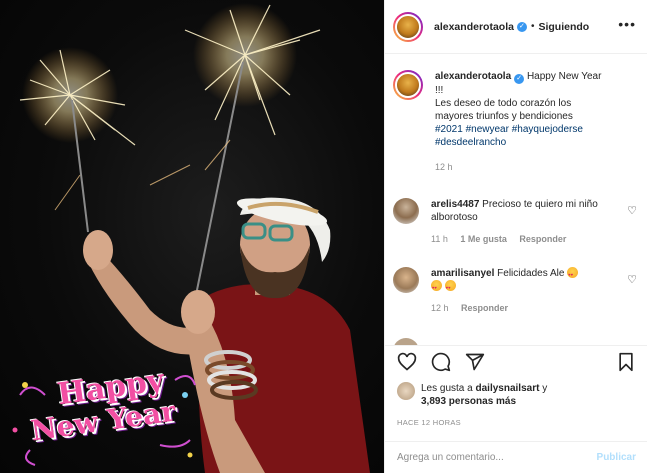 This screenshot has width=647, height=473. I want to click on likes-count: 3,893 personas más, so click(468, 401).